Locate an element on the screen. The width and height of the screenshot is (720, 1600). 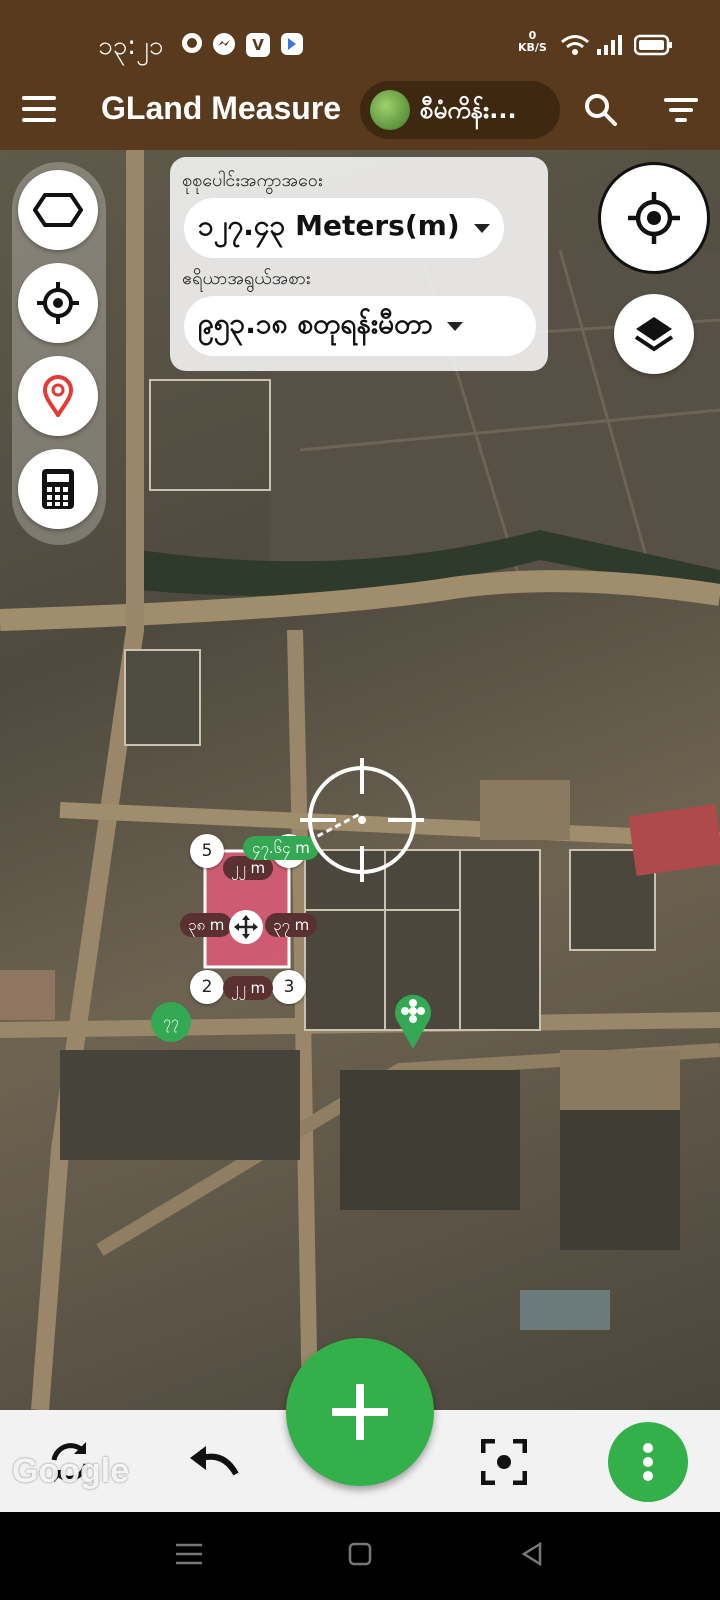
app-title: GLand Measure is located at coordinates (221, 108).